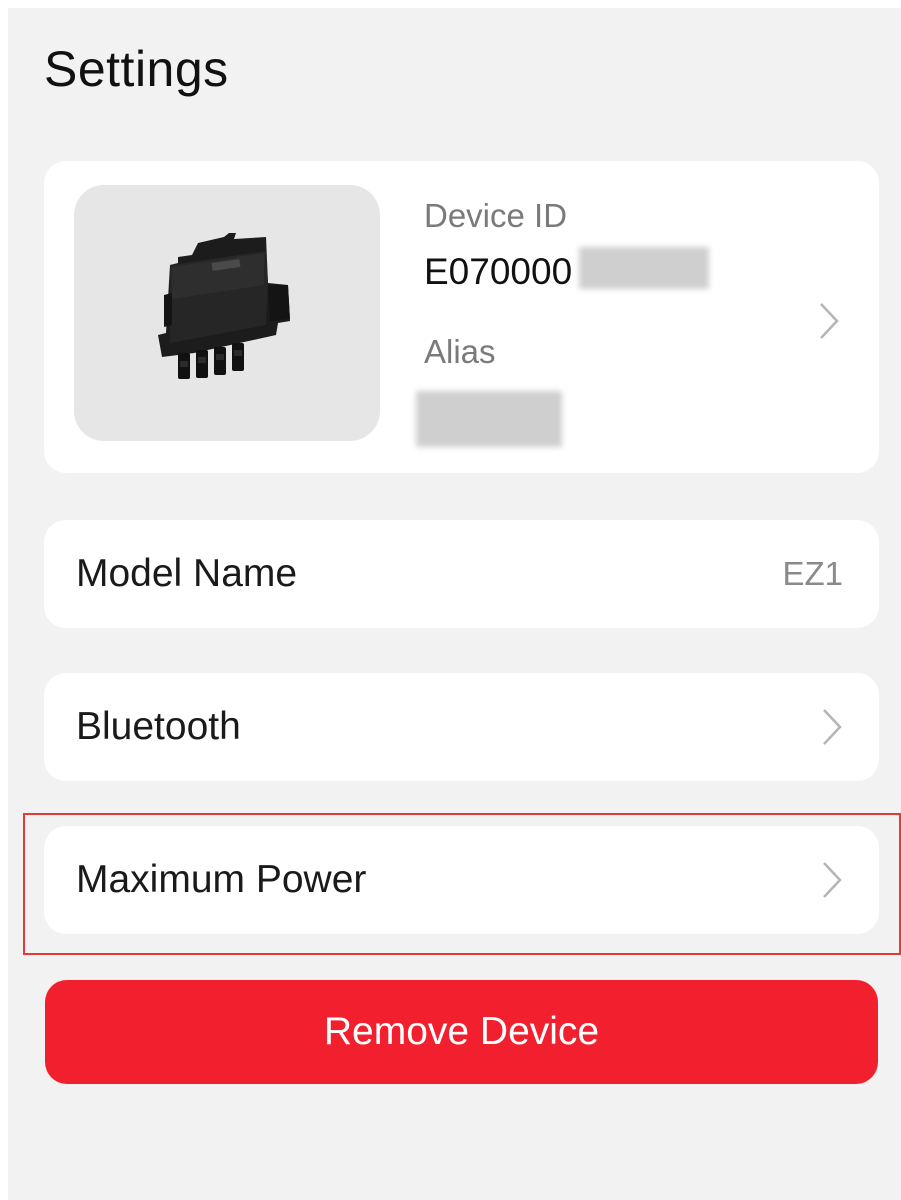 This screenshot has height=1200, width=901. Describe the element at coordinates (187, 573) in the screenshot. I see `model-name-label: Model Name` at that location.